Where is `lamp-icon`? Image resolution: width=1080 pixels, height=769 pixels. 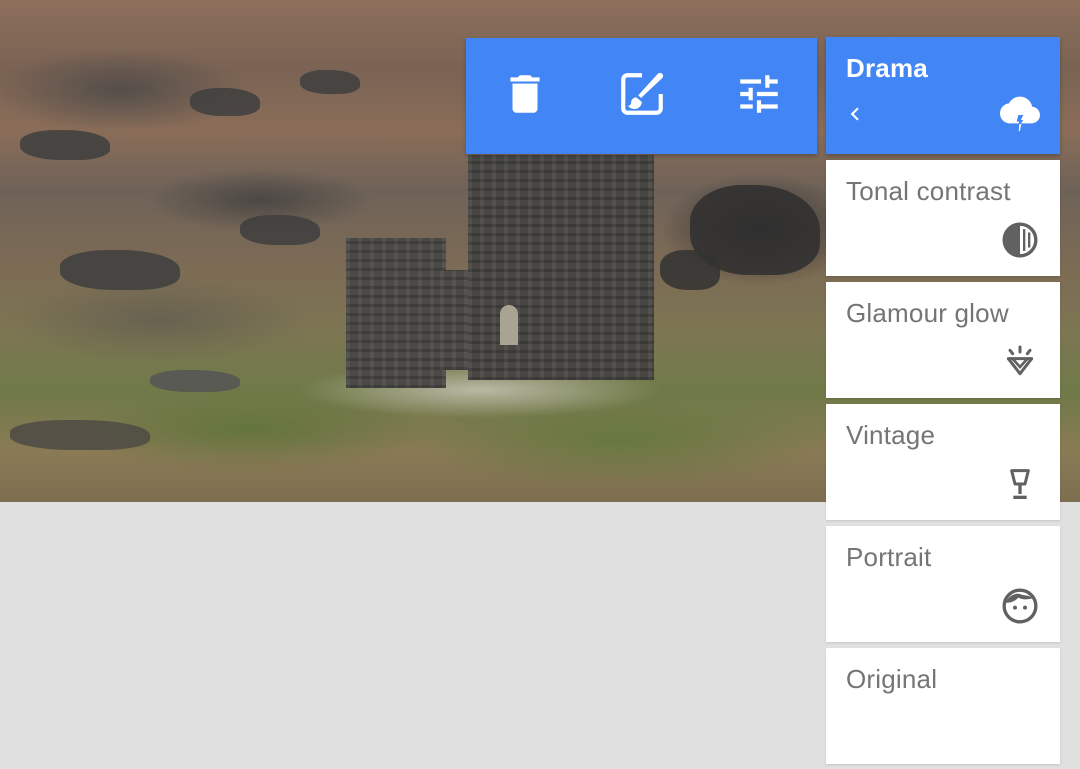
lamp-icon is located at coordinates (1020, 484).